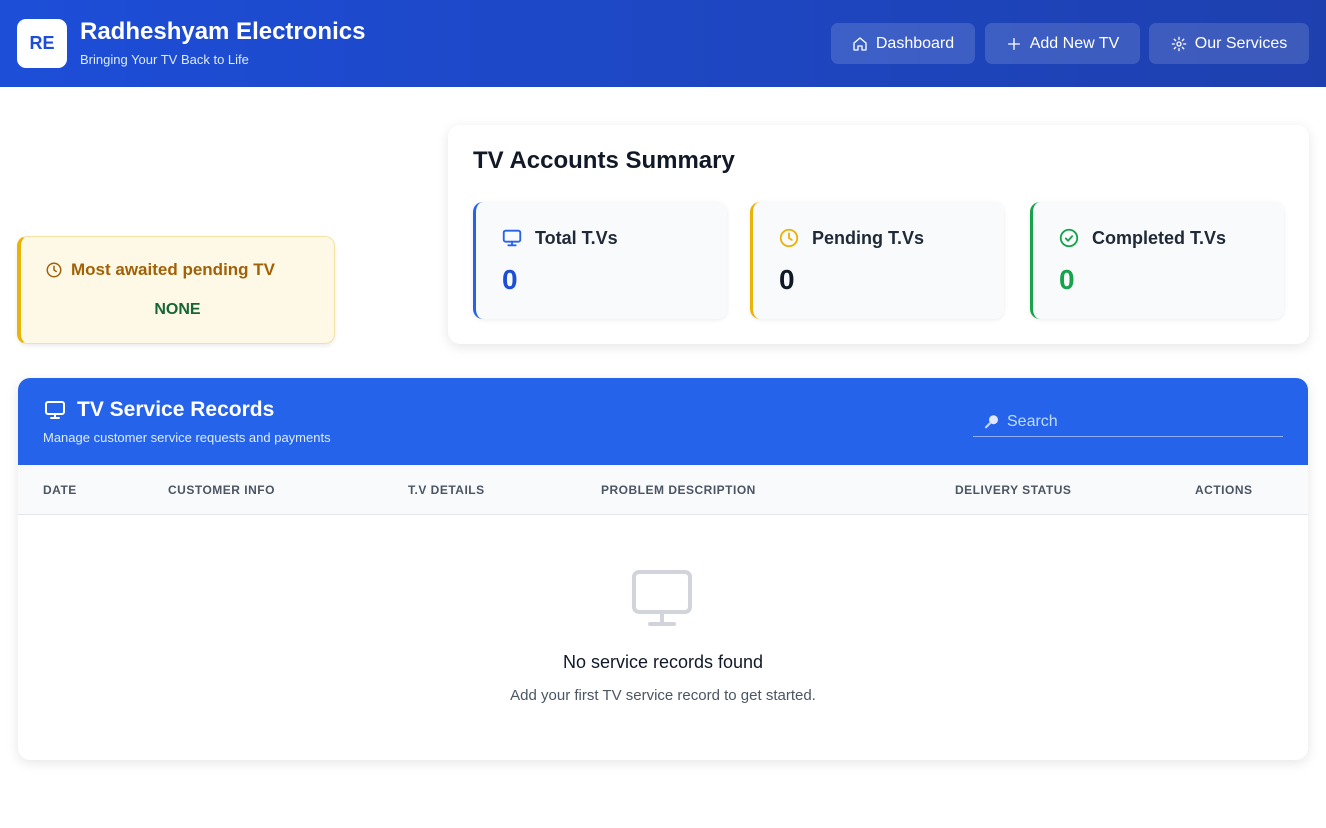 This screenshot has width=1326, height=828. Describe the element at coordinates (1179, 43) in the screenshot. I see `gear-icon` at that location.